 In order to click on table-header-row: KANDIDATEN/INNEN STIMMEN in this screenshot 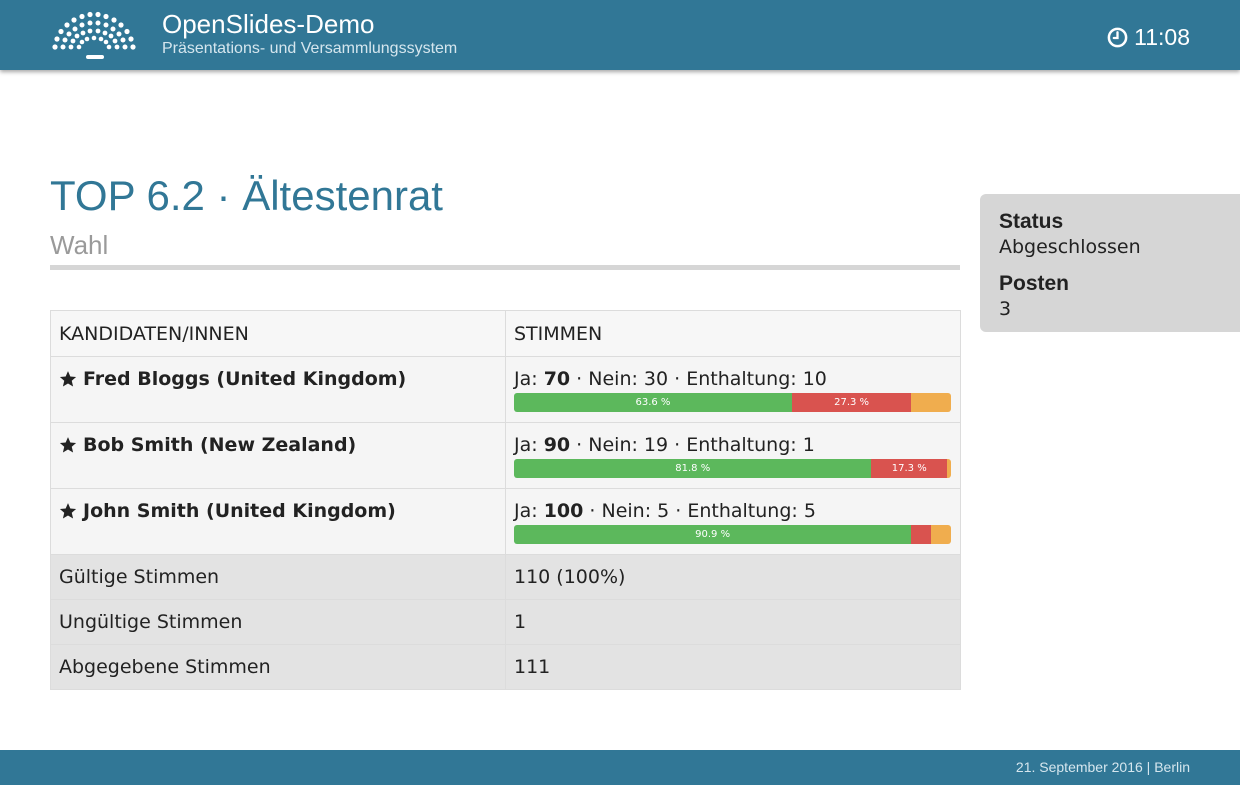, I will do `click(505, 333)`.